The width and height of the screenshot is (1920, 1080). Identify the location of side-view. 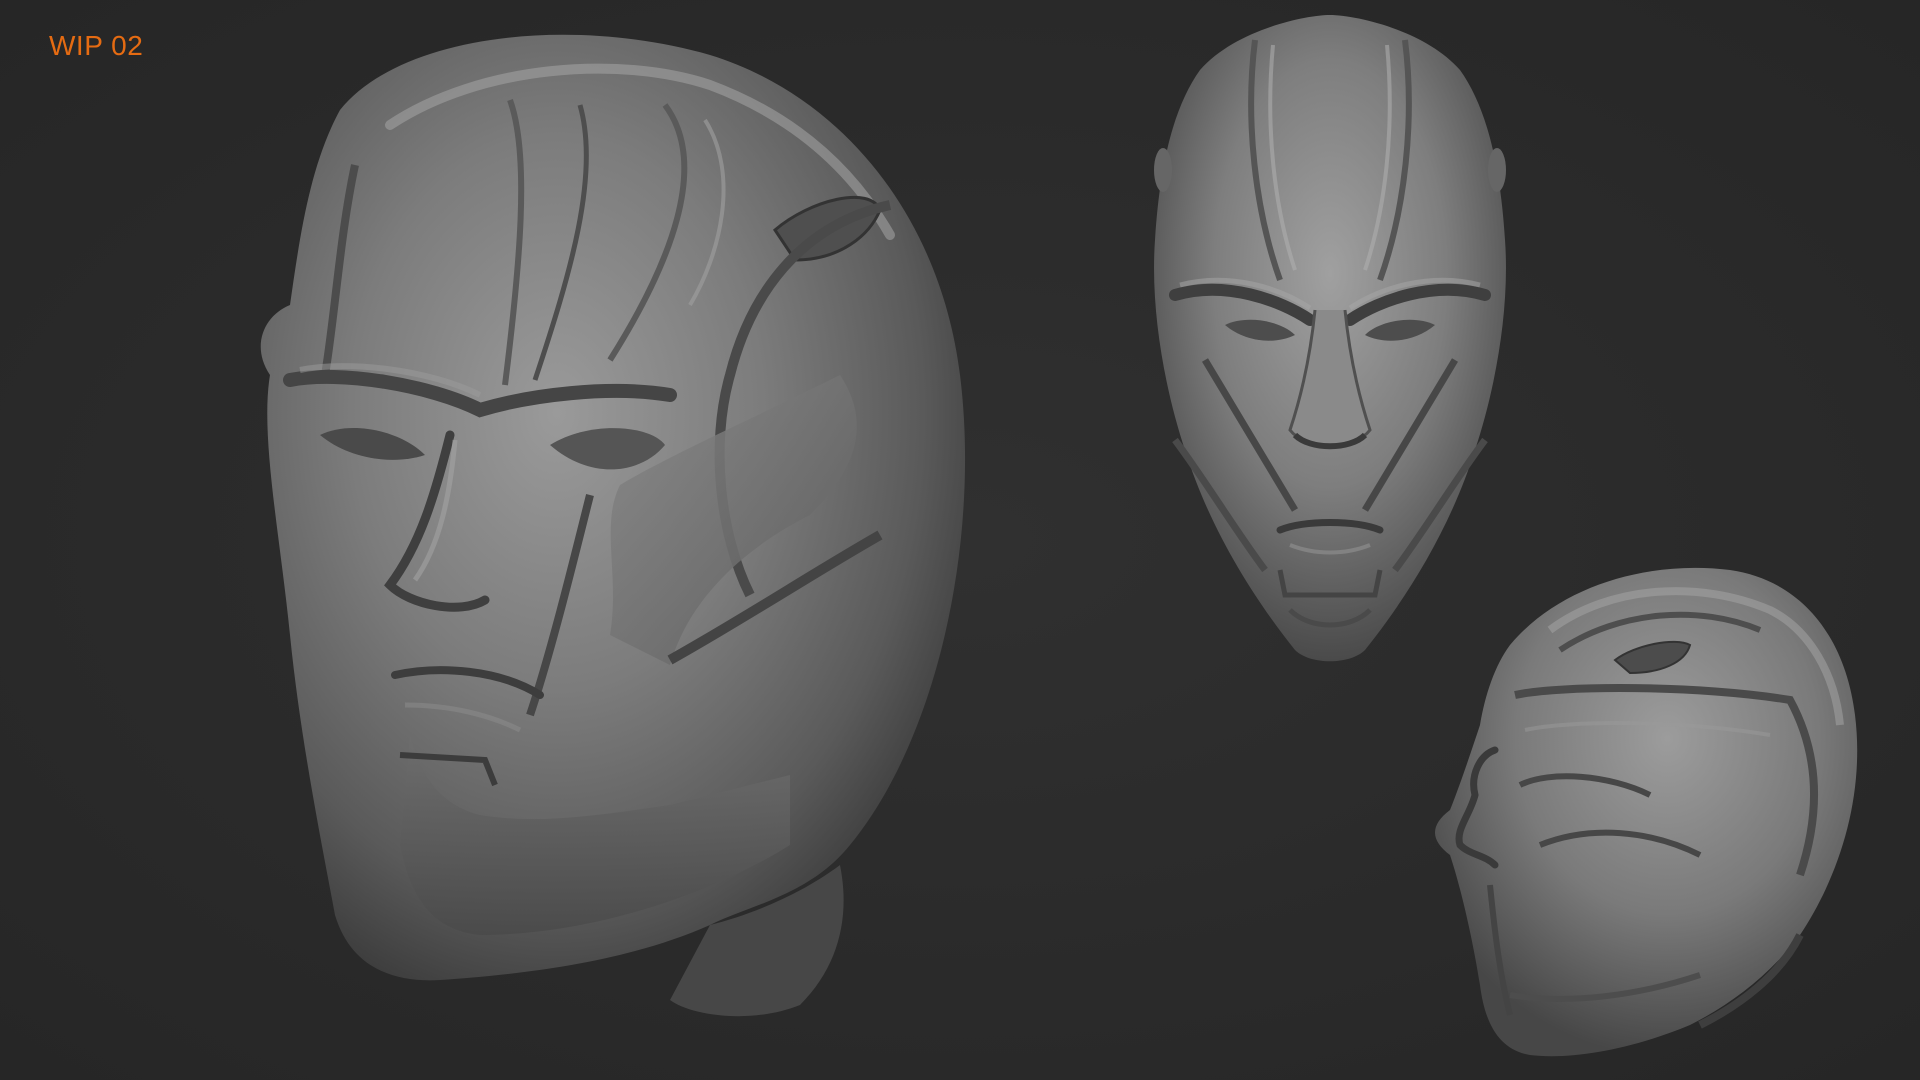
(1646, 812).